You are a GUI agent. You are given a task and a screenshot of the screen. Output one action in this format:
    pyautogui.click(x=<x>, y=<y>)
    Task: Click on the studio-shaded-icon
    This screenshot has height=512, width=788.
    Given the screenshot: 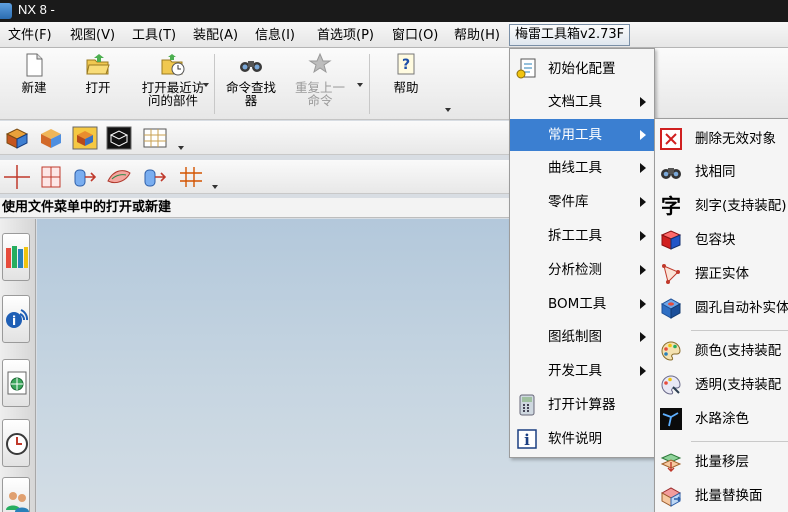 What is the action you would take?
    pyautogui.click(x=85, y=138)
    